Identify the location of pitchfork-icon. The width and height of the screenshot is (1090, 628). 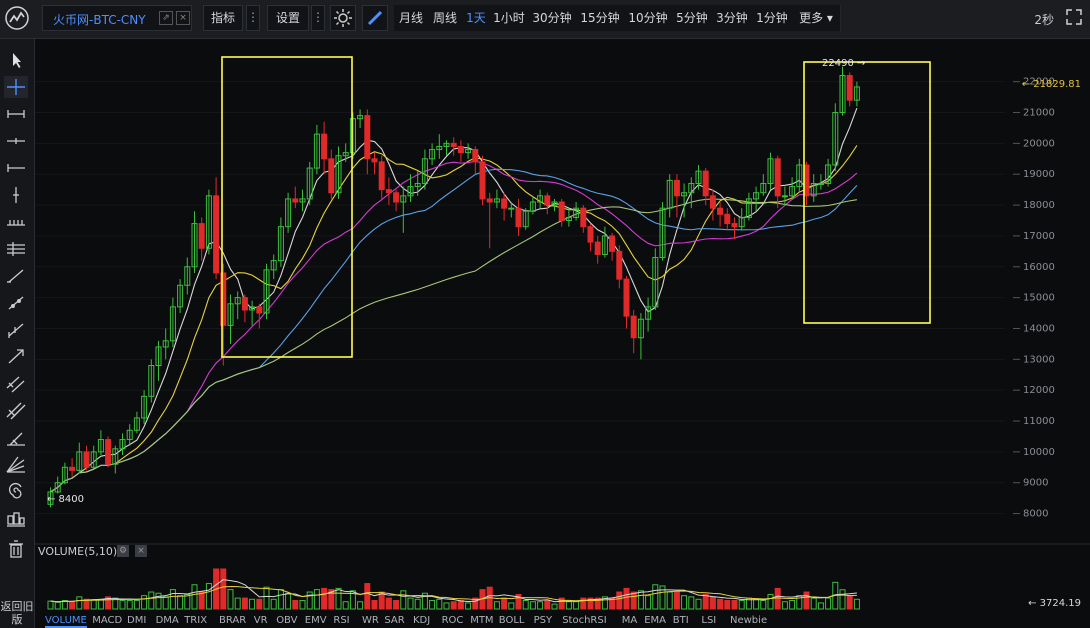
(16, 411).